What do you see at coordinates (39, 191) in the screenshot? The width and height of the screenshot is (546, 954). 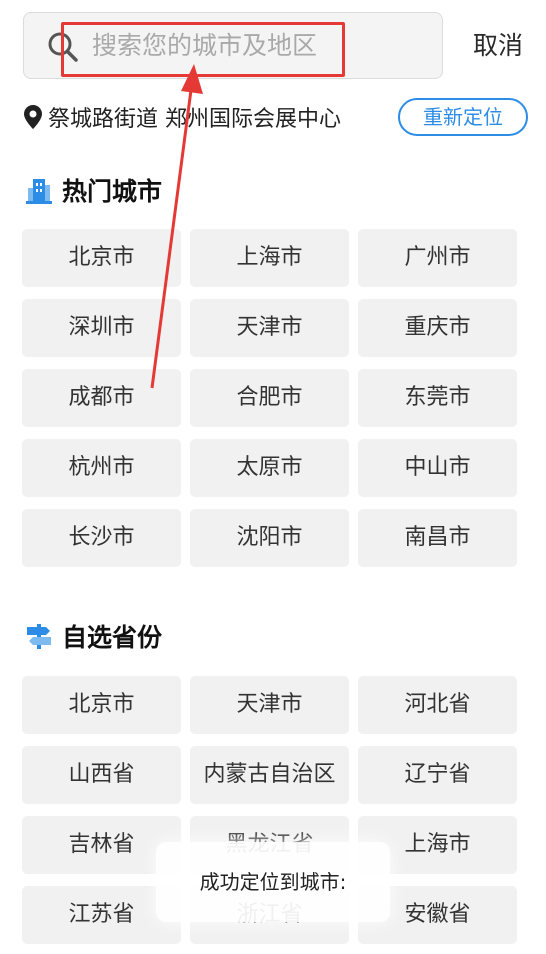 I see `building-icon` at bounding box center [39, 191].